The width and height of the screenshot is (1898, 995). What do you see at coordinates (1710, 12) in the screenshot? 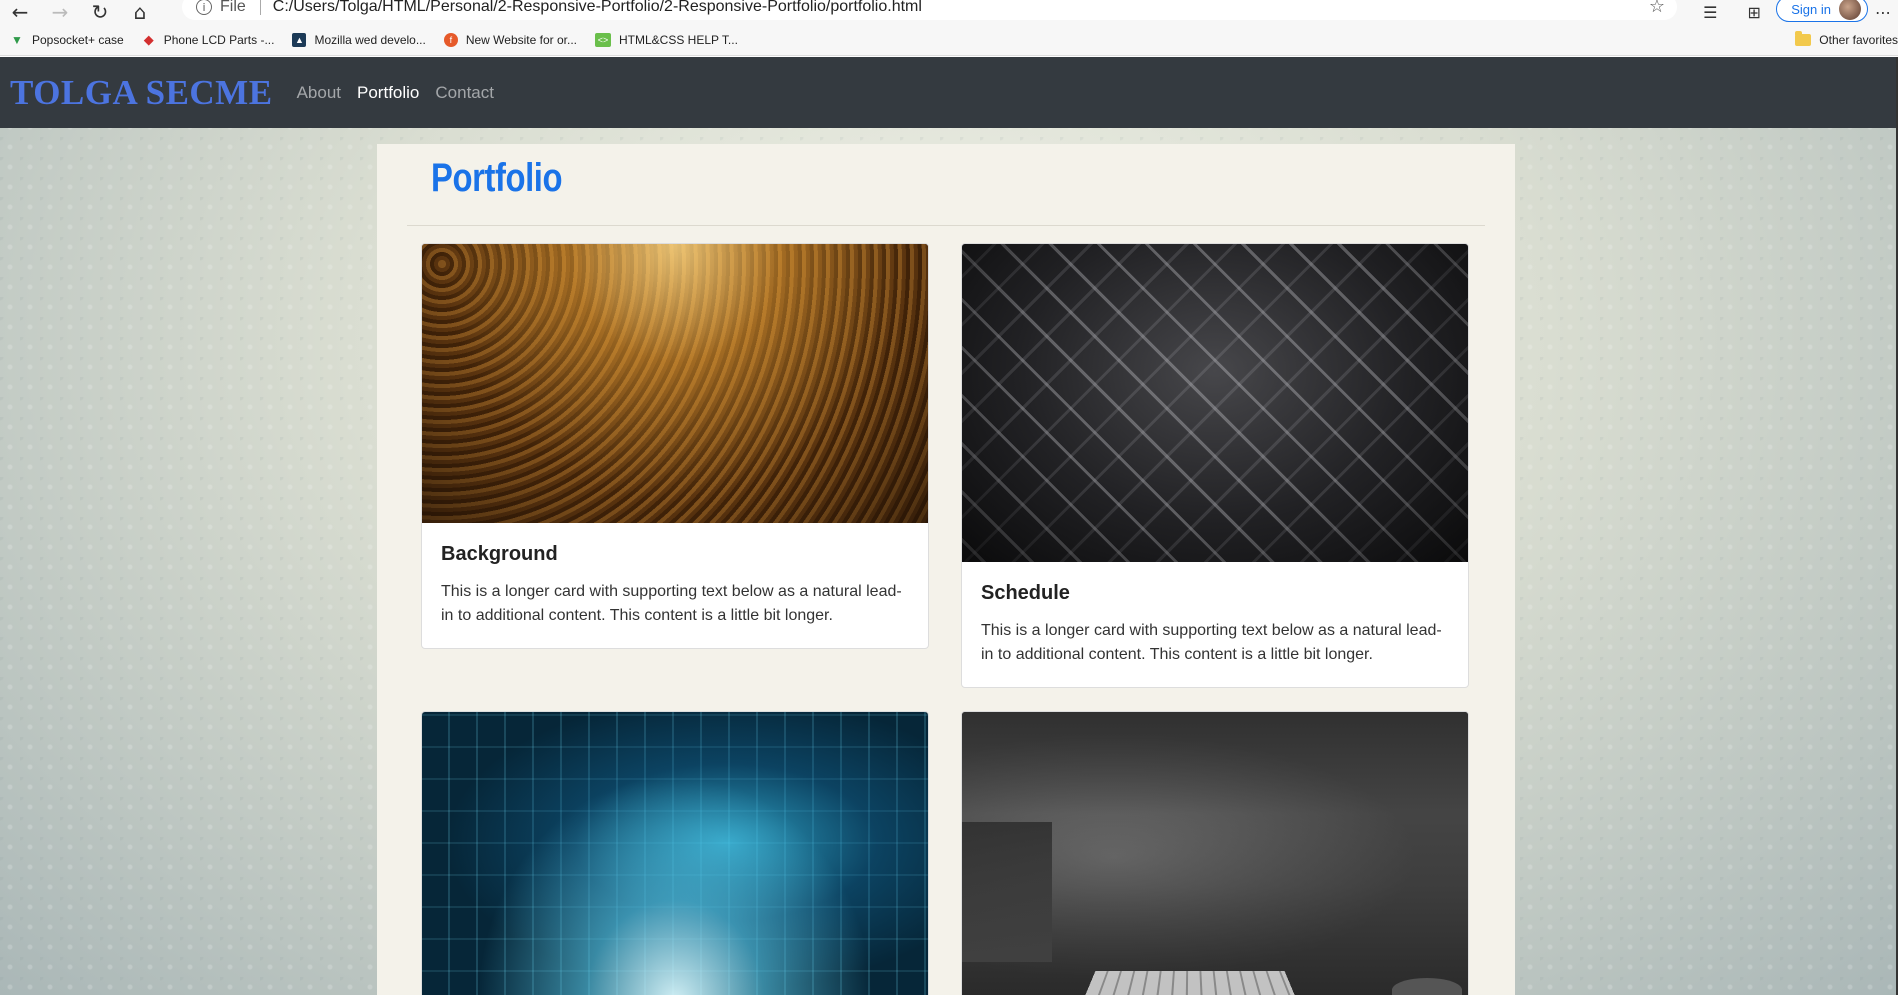
I see `favorites-list-icon: ☰` at bounding box center [1710, 12].